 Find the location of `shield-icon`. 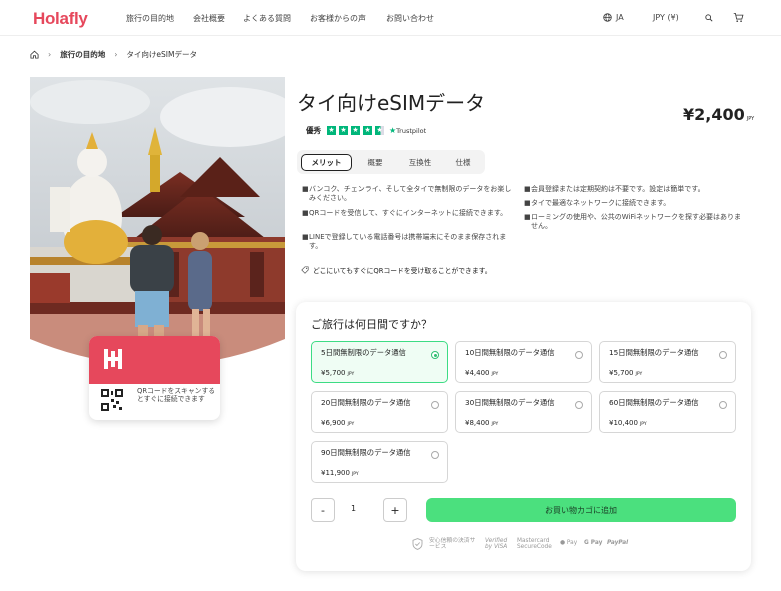

shield-icon is located at coordinates (417, 544).